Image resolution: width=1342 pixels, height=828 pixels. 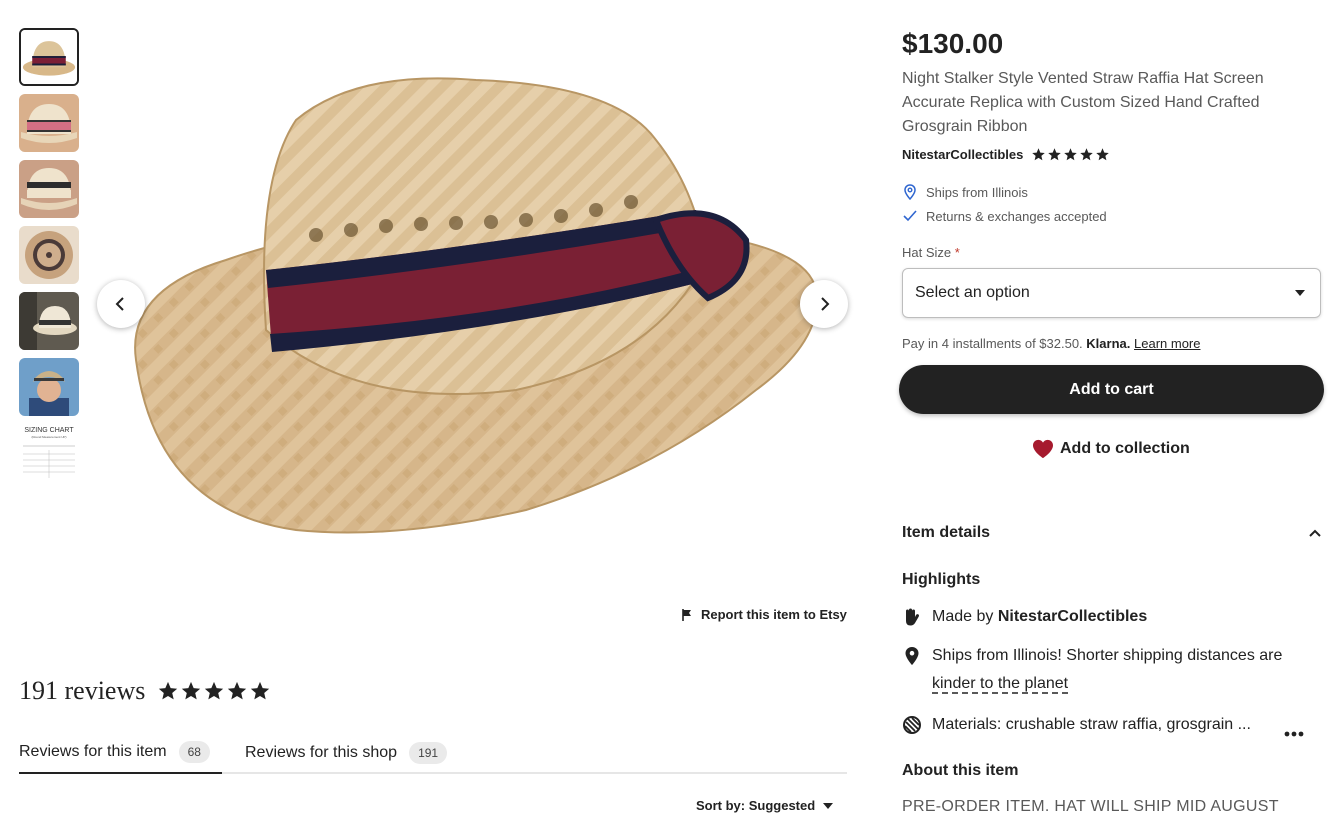 I want to click on reviews-count: 191 reviews, so click(x=82, y=690).